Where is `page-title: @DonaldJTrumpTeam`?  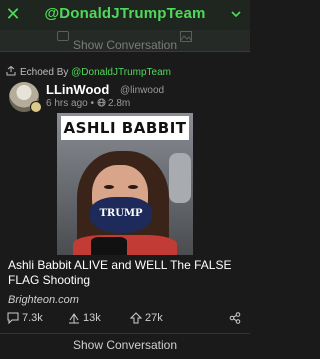 page-title: @DonaldJTrumpTeam is located at coordinates (125, 13).